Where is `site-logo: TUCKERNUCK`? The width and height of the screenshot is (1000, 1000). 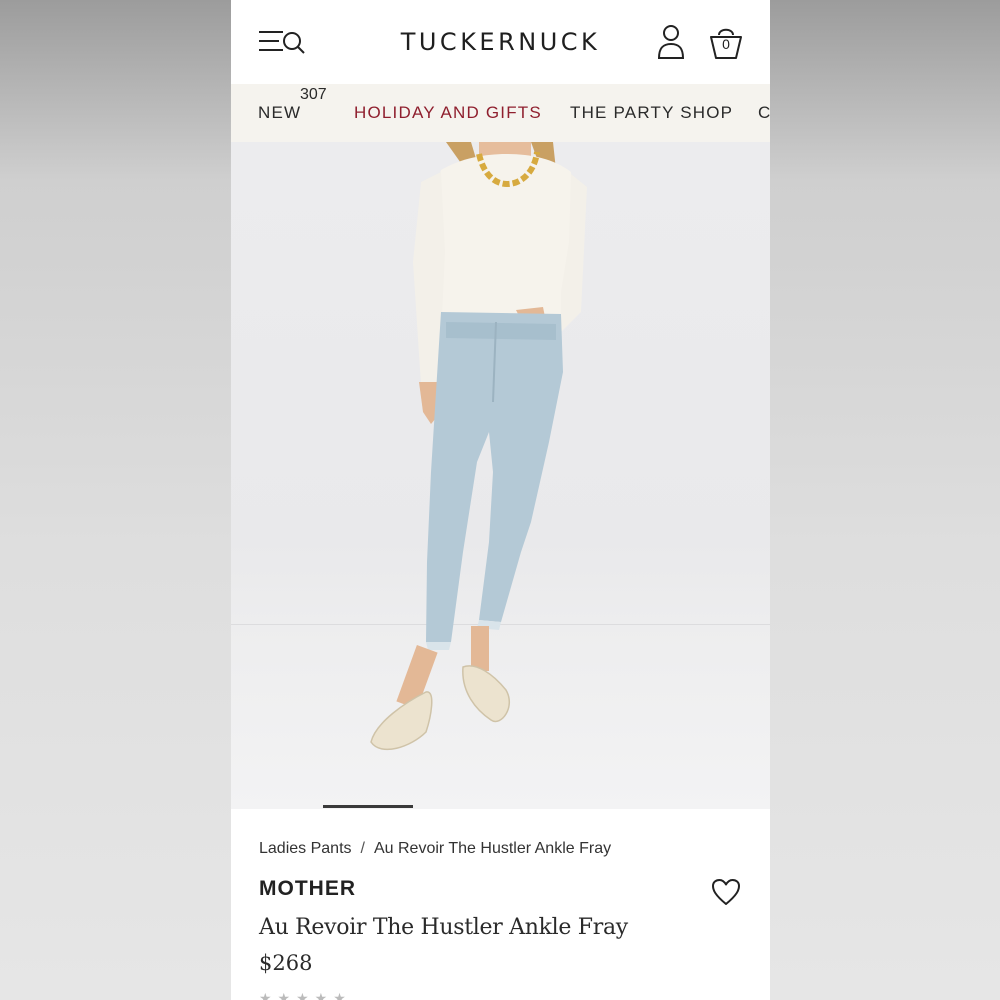
site-logo: TUCKERNUCK is located at coordinates (500, 42).